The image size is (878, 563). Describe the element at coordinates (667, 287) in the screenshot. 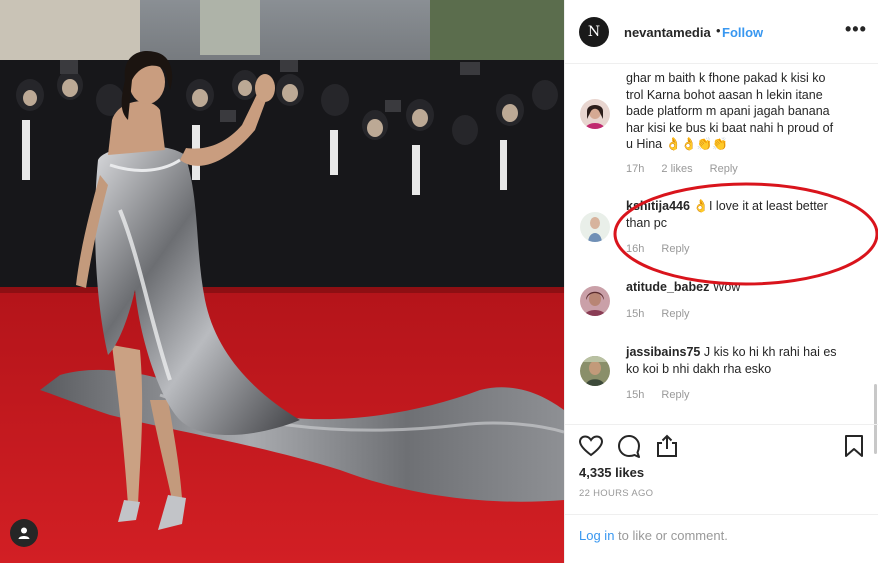

I see `comment-username: atitude_babez` at that location.